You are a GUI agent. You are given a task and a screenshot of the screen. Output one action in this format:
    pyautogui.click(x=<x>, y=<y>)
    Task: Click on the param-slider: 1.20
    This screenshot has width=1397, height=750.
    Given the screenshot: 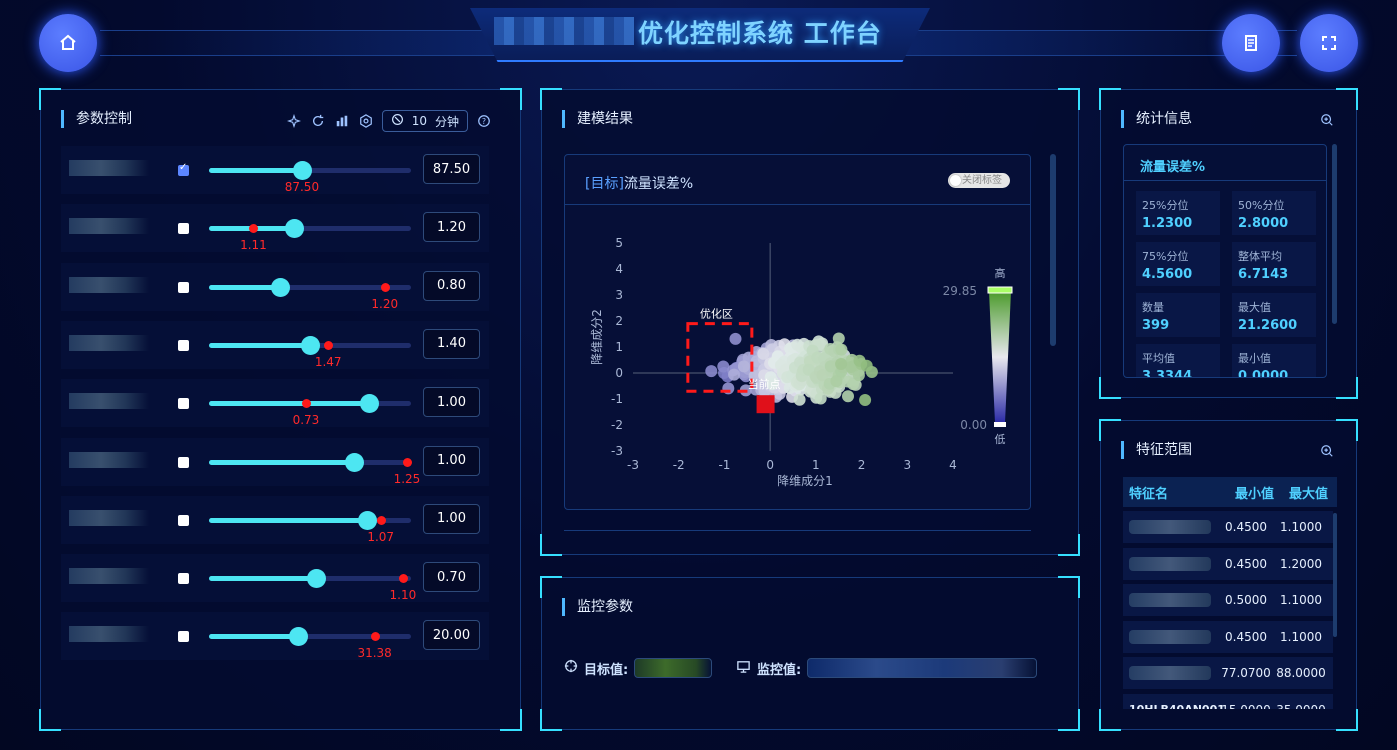 What is the action you would take?
    pyautogui.click(x=310, y=294)
    